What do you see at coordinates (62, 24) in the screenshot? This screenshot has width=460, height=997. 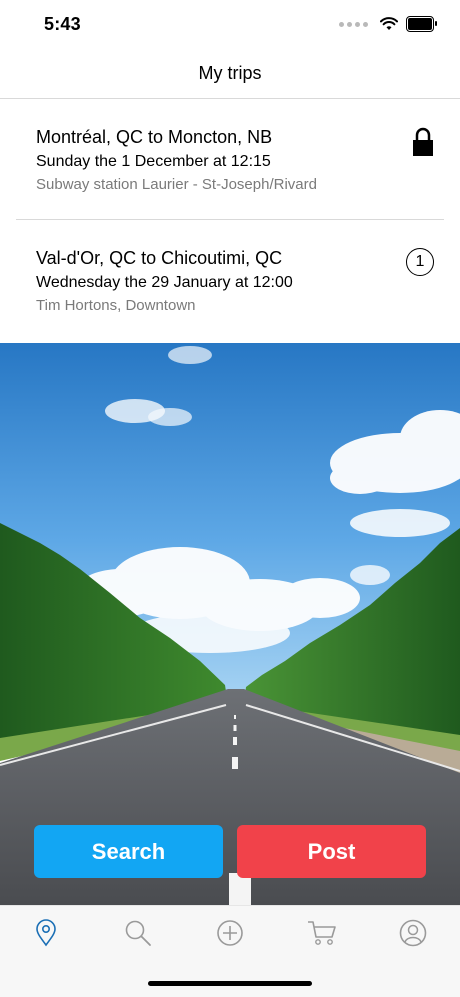 I see `status-time: 5:43` at bounding box center [62, 24].